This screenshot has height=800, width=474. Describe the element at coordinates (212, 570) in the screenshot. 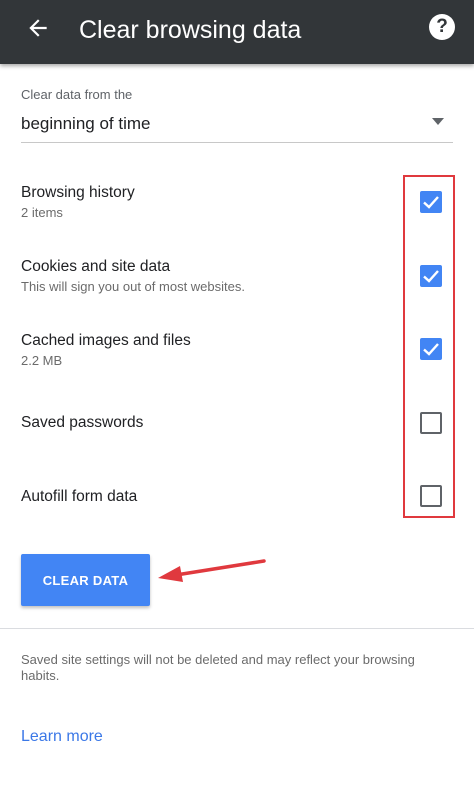

I see `annotation-arrow-icon` at that location.